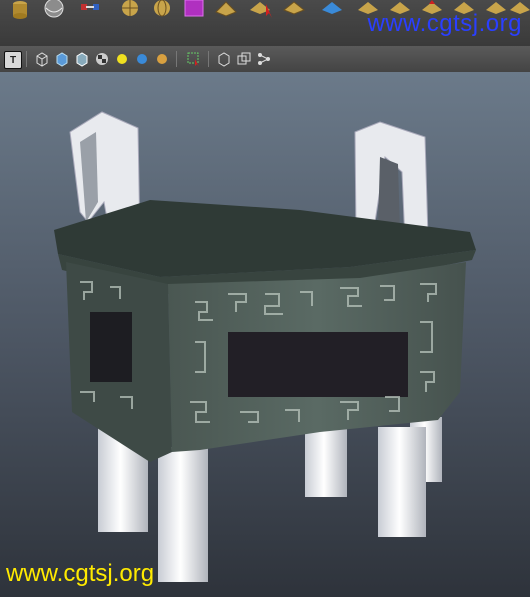 Image resolution: width=530 pixels, height=597 pixels. I want to click on sculpt-icon, so click(332, 10).